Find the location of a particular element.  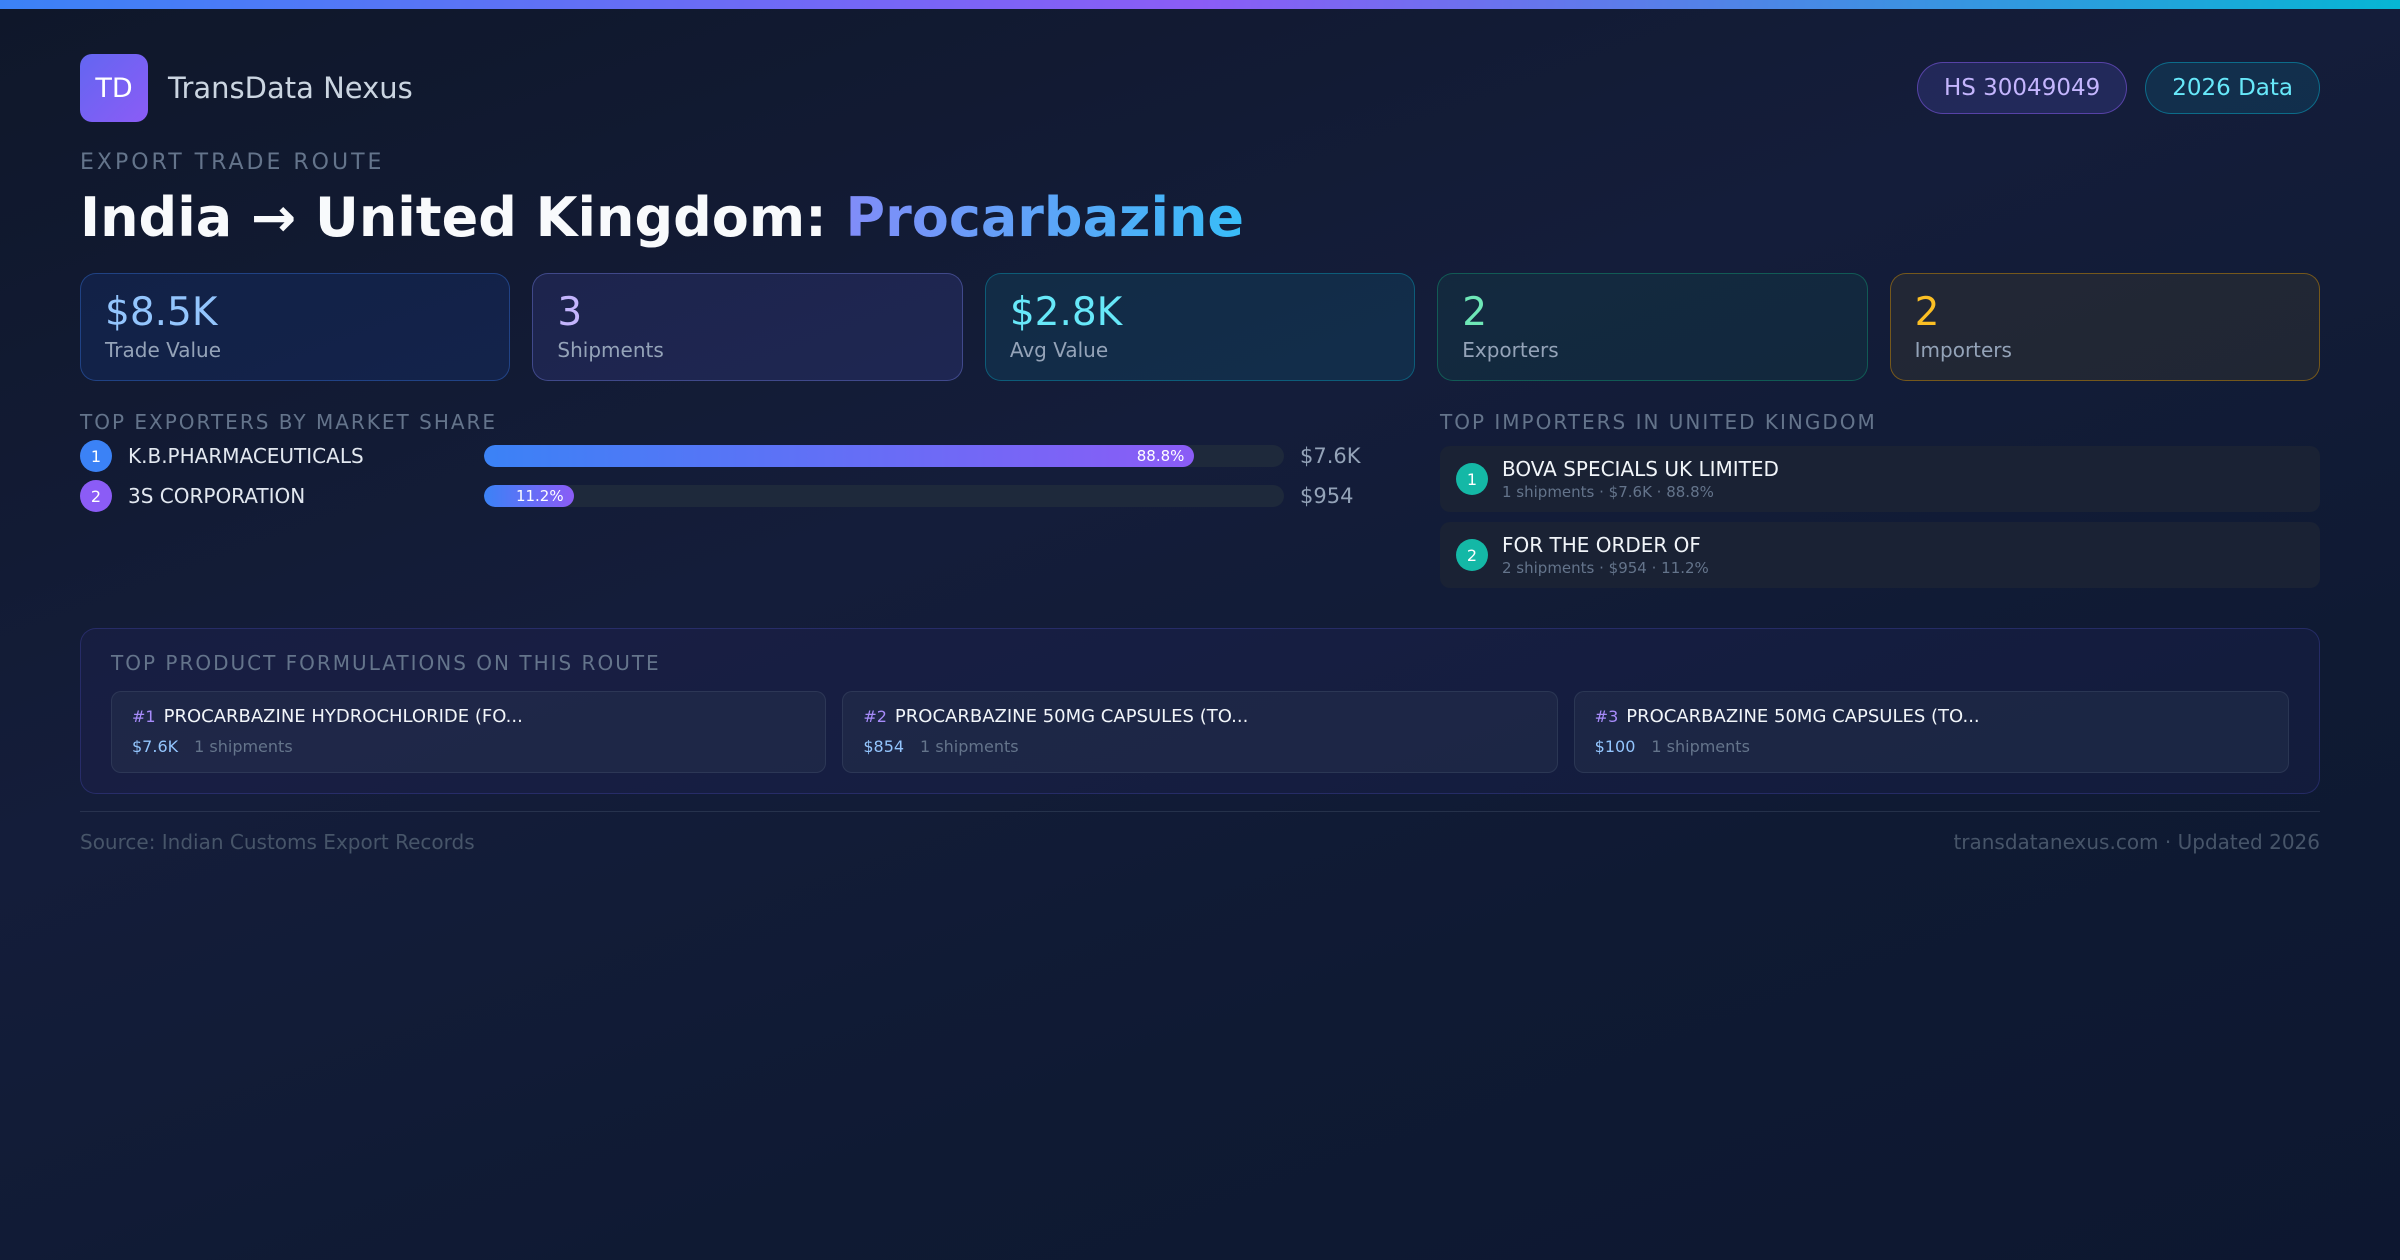

stat-label: Shipments is located at coordinates (610, 350).